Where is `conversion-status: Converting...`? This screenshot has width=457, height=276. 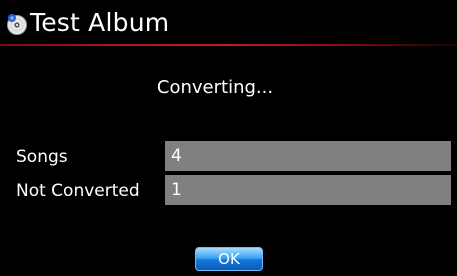
conversion-status: Converting... is located at coordinates (215, 87).